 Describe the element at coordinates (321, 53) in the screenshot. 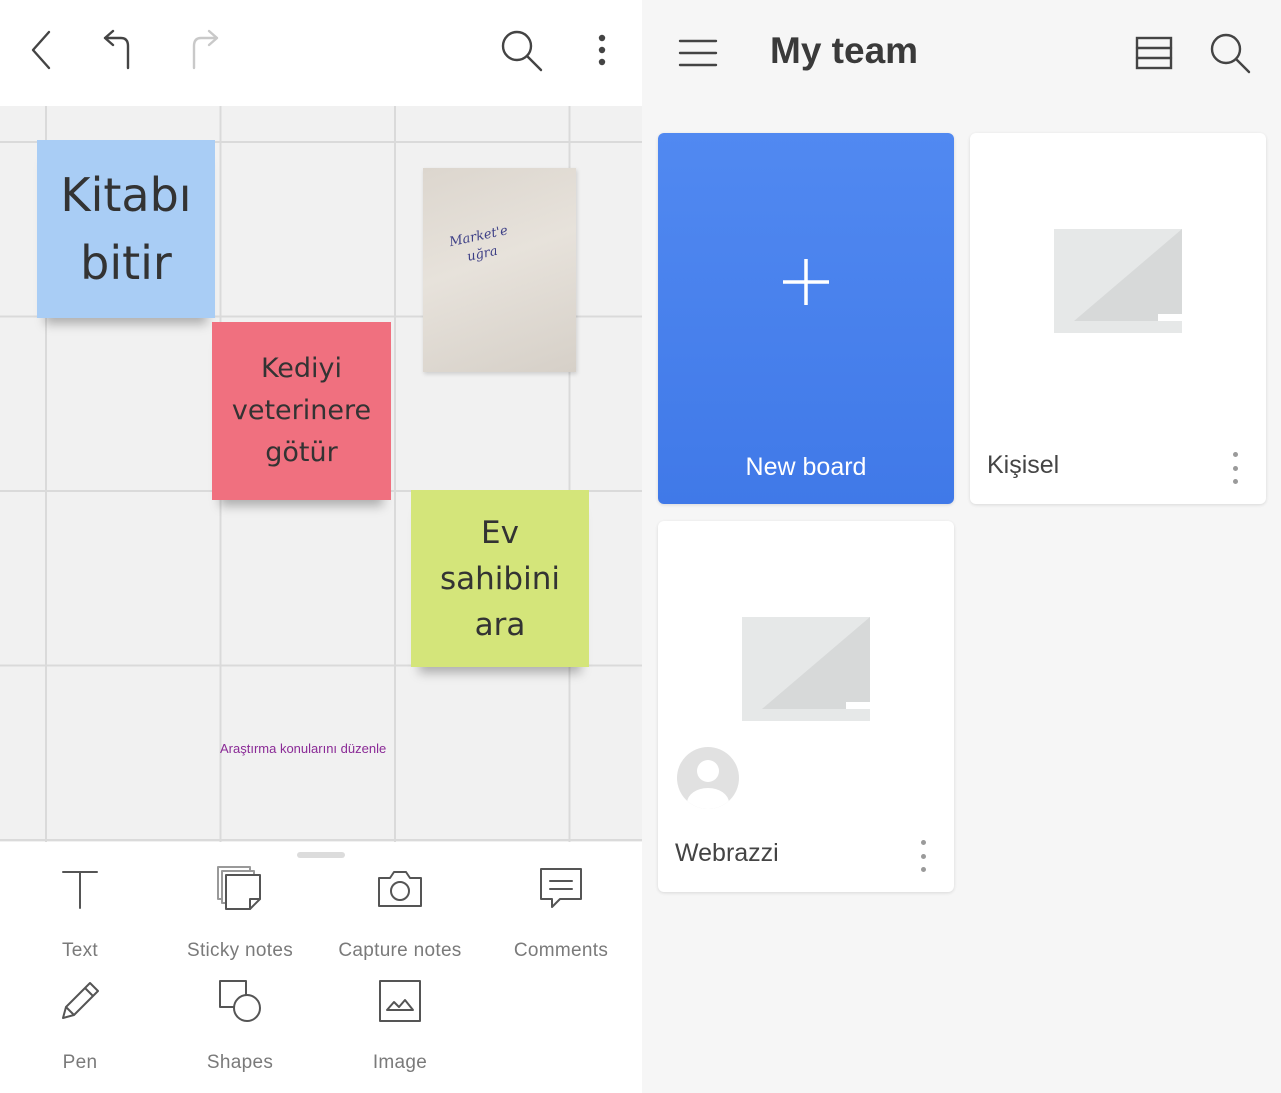

I see `editor-toolbar` at that location.